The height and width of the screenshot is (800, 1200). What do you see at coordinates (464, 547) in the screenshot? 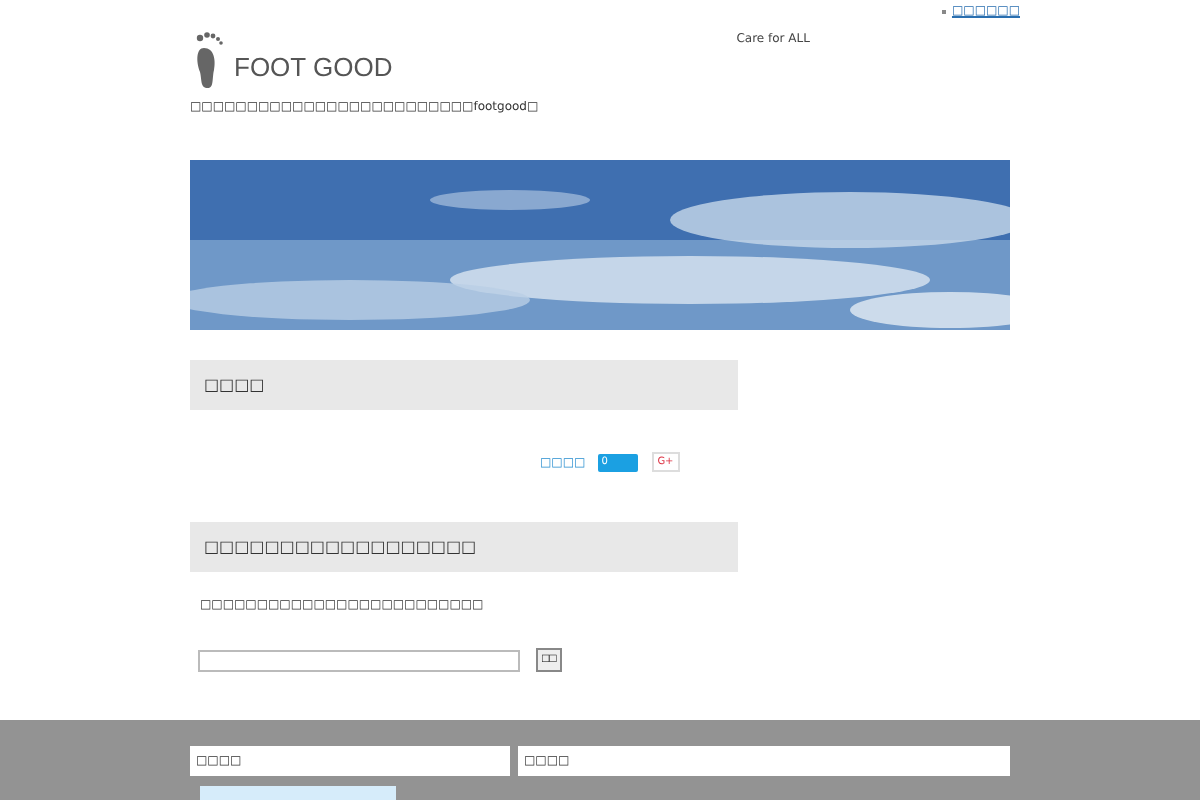
I see `section-heading: □□□□□□□□□□□□□□□□□□` at bounding box center [464, 547].